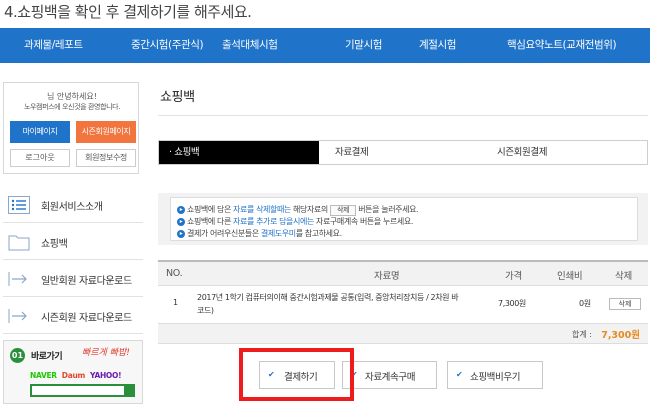  I want to click on column-header-name: 자료명, so click(387, 276).